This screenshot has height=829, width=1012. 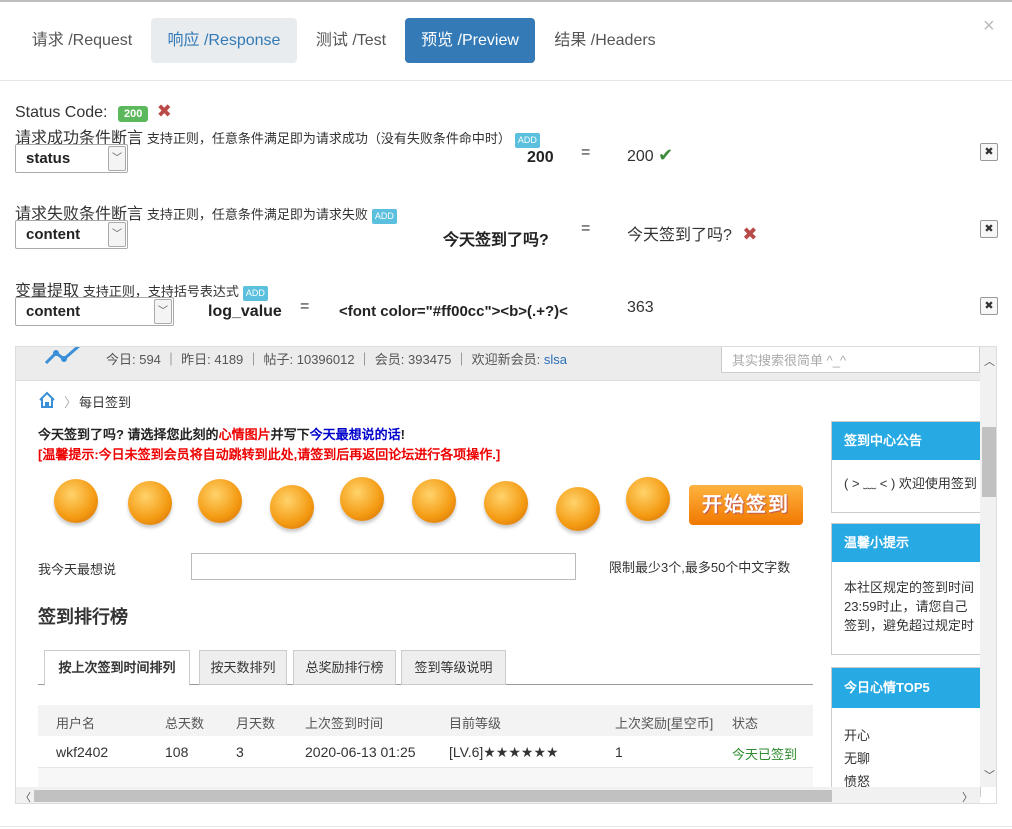 I want to click on mood-smoke-icon, so click(x=506, y=503).